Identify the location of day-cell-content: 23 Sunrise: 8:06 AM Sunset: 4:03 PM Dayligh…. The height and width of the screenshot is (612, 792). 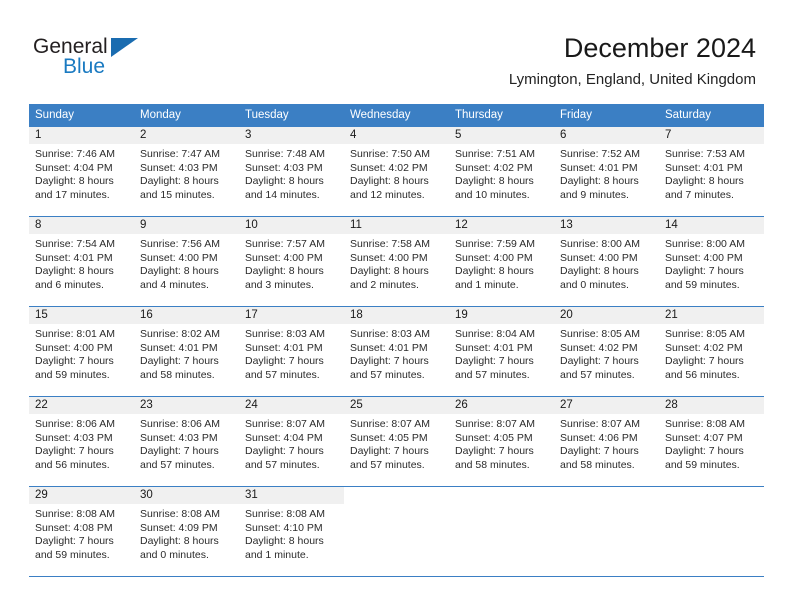
(186, 441).